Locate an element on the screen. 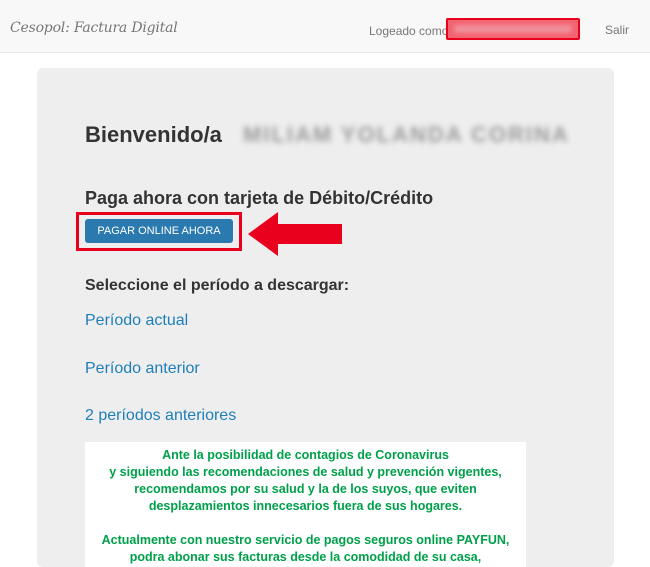 This screenshot has height=567, width=650. arrow-shape is located at coordinates (295, 234).